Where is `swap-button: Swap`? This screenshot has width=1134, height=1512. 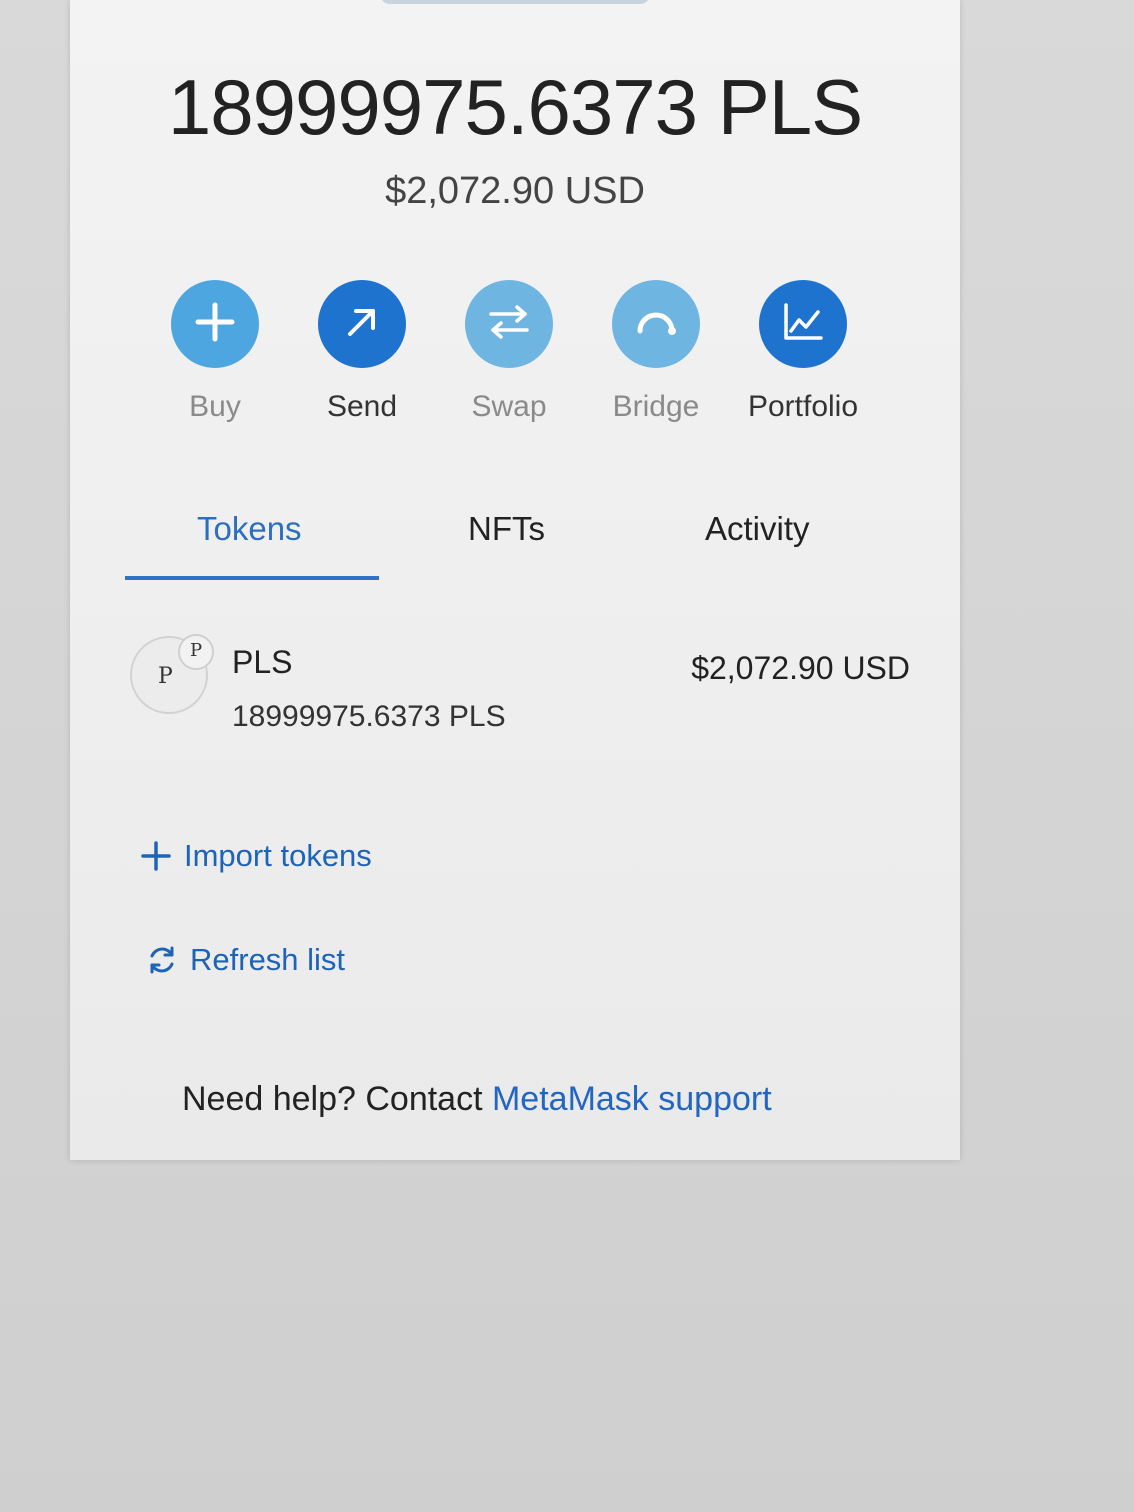
swap-button: Swap is located at coordinates (509, 352).